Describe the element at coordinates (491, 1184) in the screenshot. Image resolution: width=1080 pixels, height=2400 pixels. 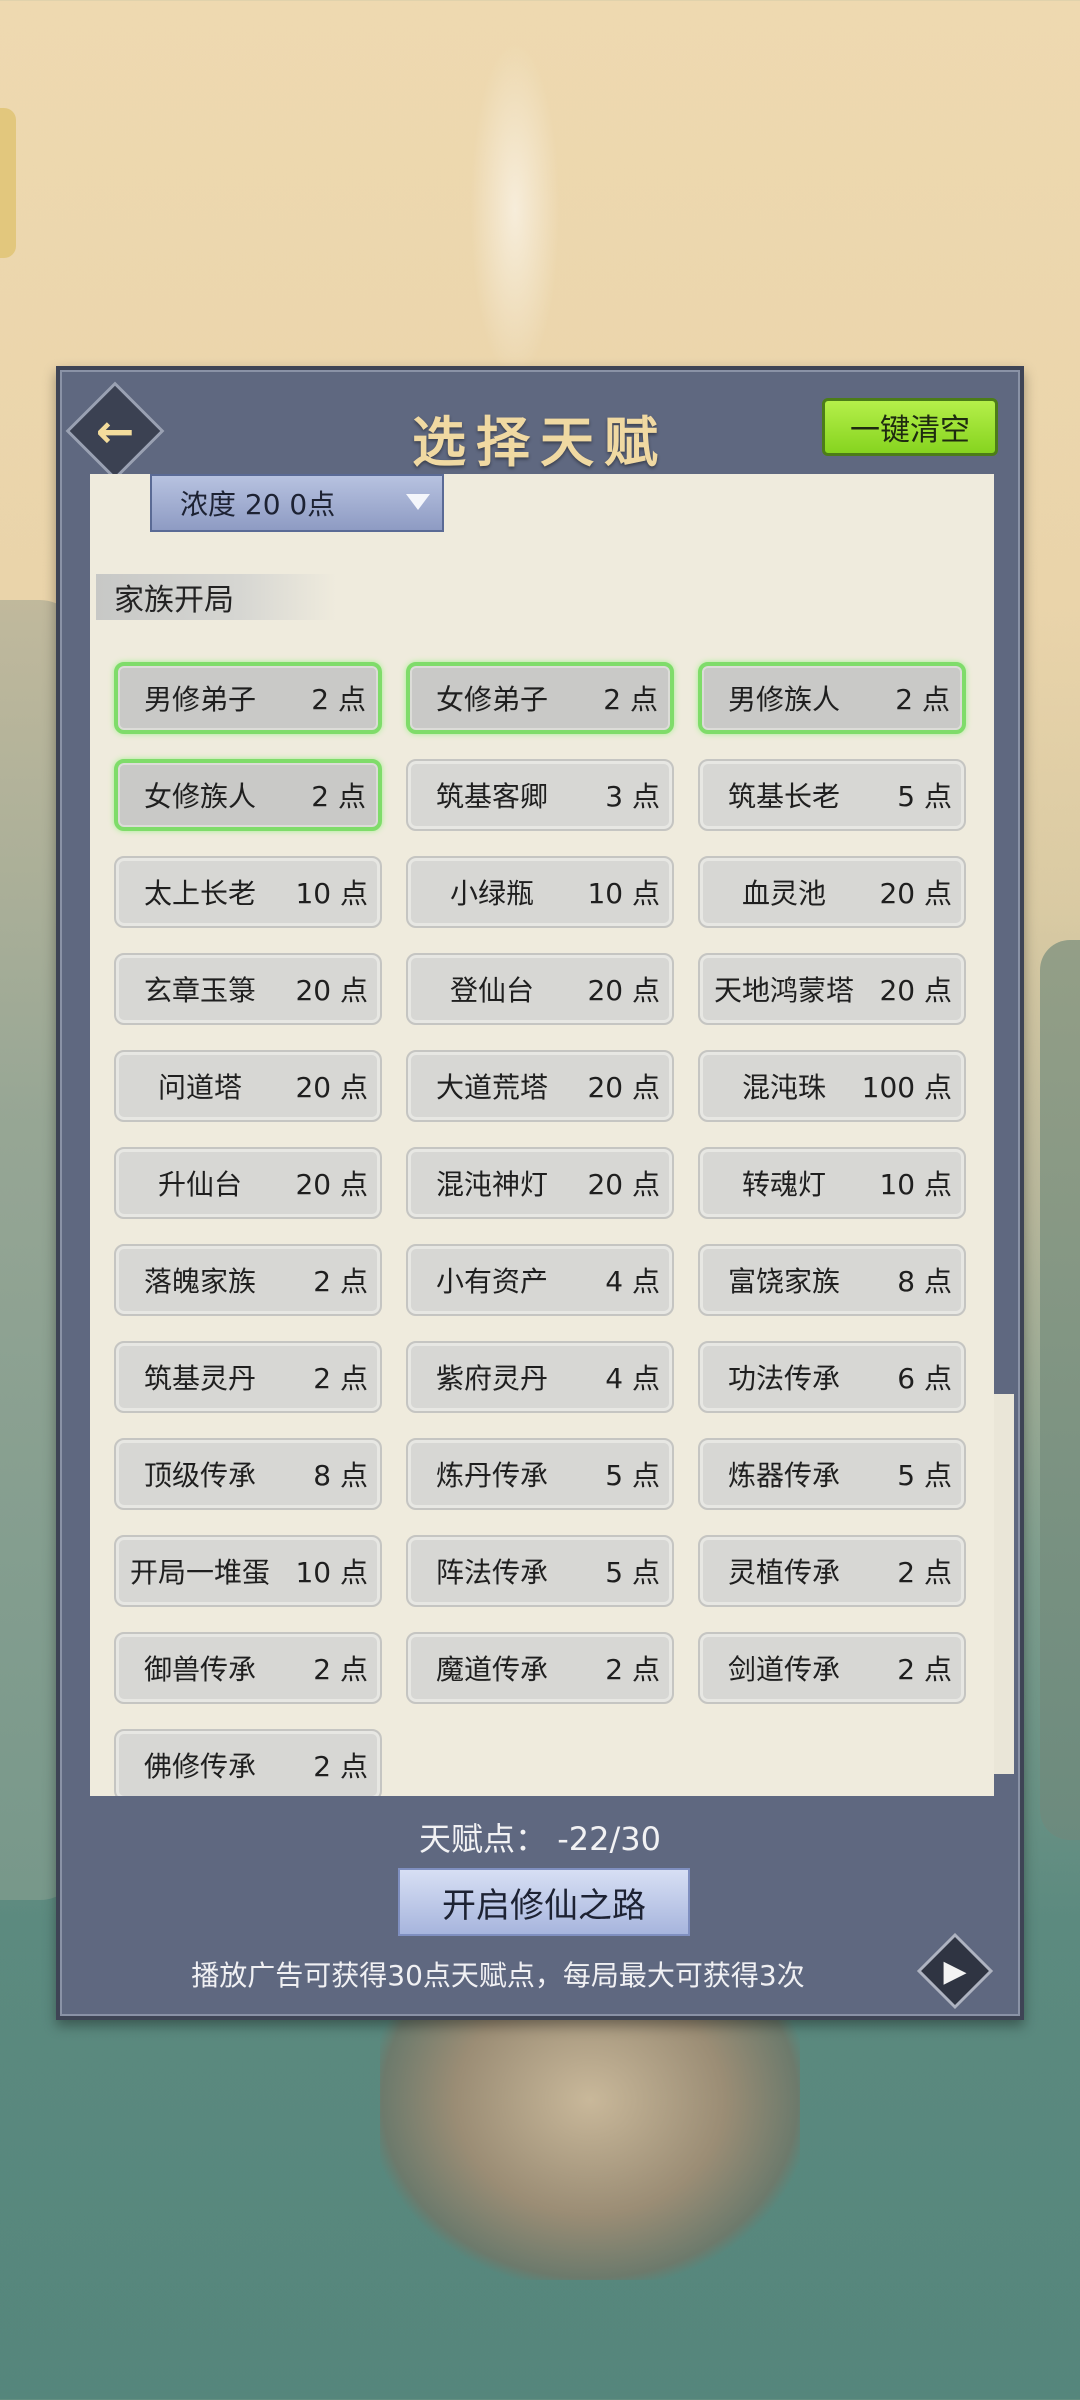
I see `talent-name: 混沌神灯` at that location.